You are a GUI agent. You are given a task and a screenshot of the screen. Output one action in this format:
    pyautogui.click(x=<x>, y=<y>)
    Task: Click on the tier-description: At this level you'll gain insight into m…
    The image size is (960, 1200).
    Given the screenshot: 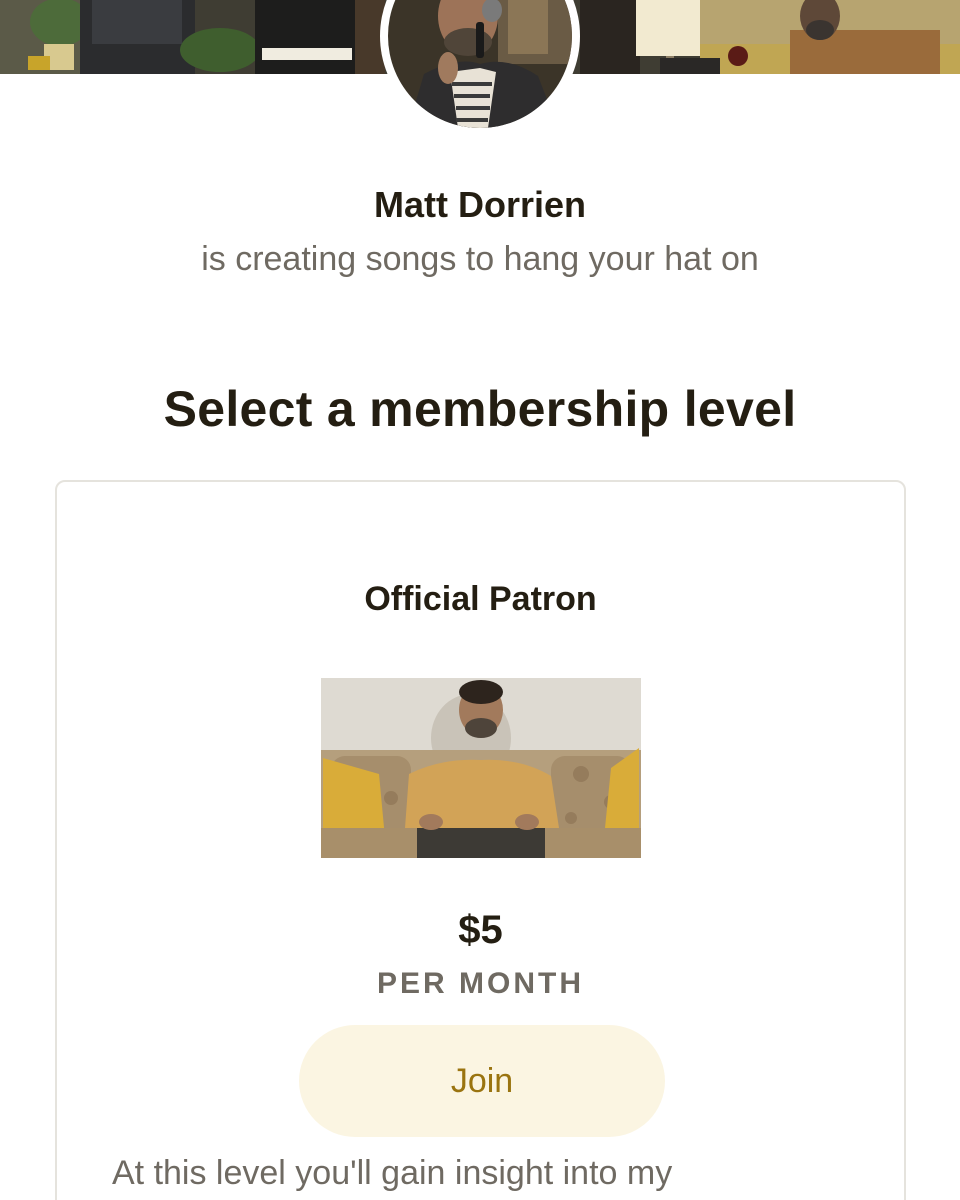 What is the action you would take?
    pyautogui.click(x=392, y=1173)
    